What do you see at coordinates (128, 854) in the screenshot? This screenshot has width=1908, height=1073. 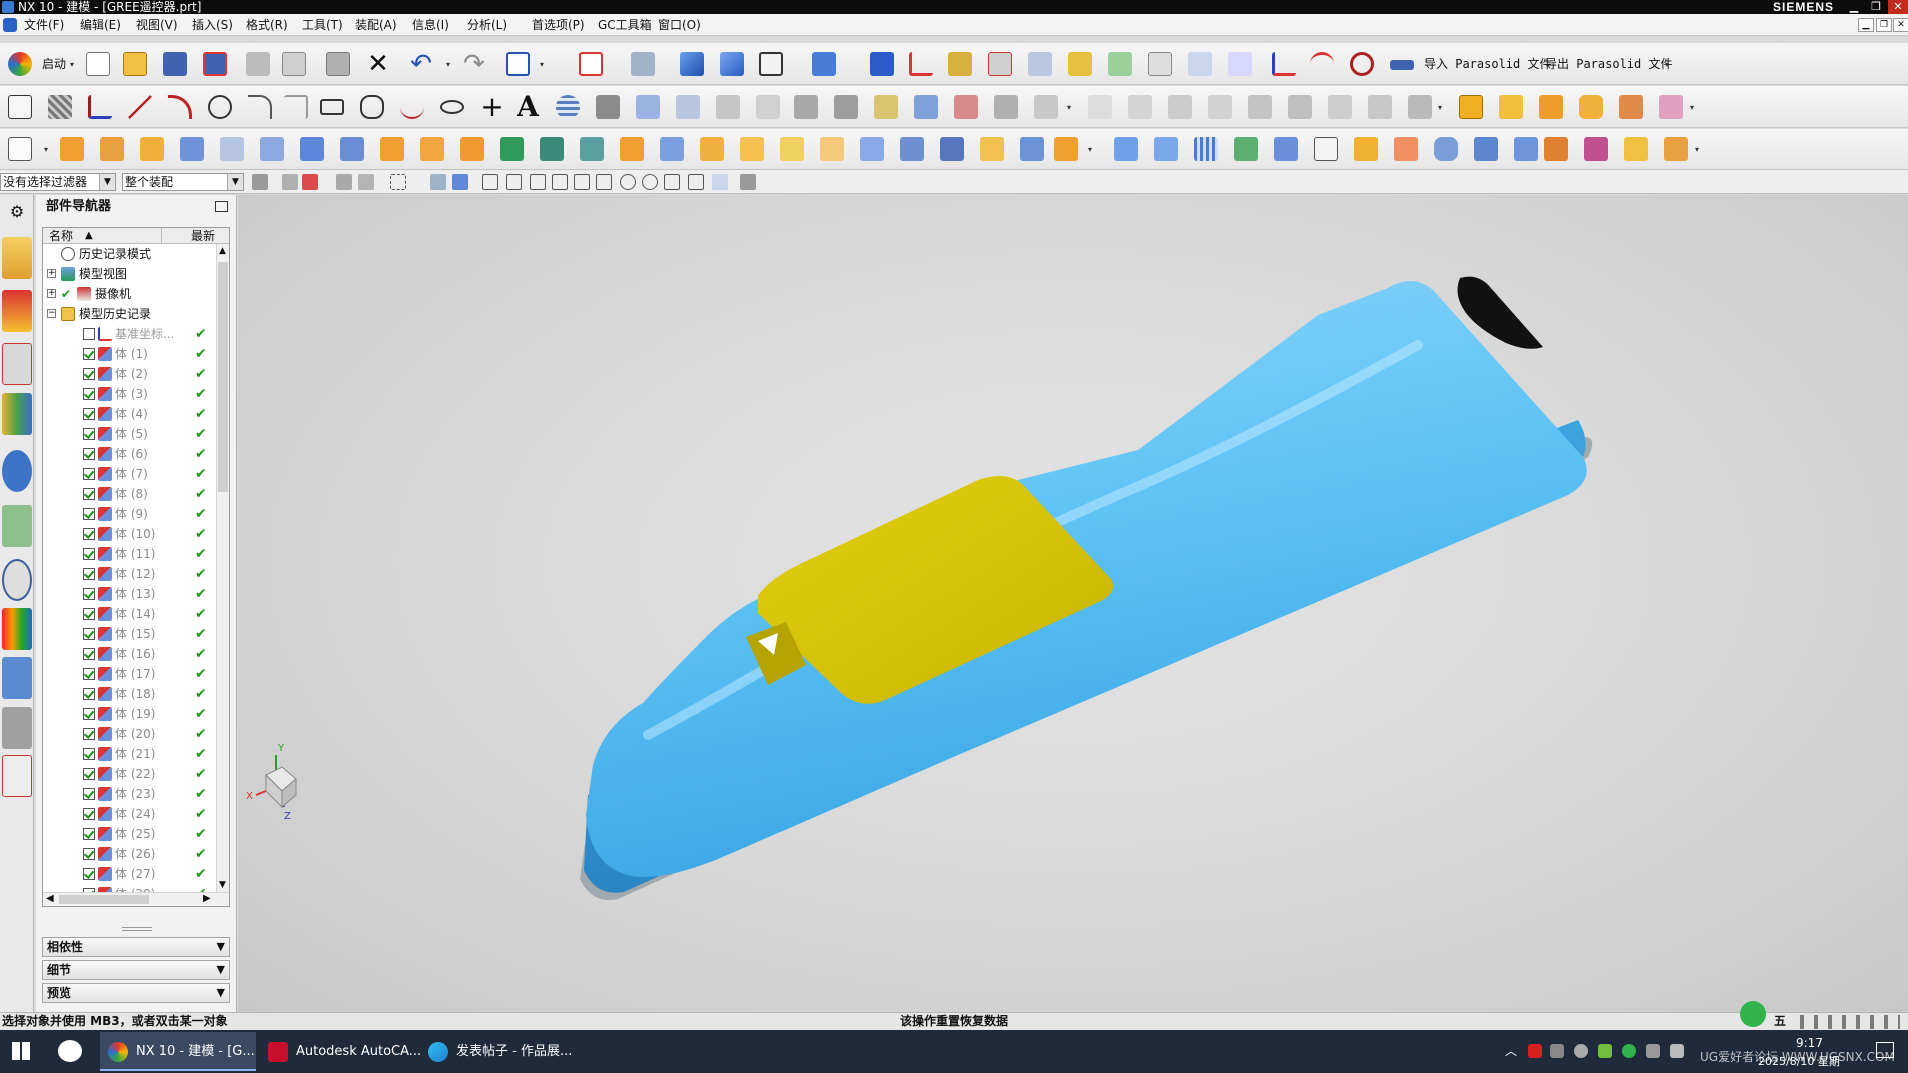 I see `tree-row-body: 体 (26) ✔` at bounding box center [128, 854].